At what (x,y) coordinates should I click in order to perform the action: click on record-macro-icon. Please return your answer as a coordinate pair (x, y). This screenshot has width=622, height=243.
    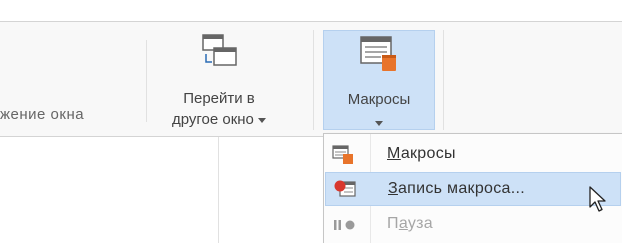
    Looking at the image, I should click on (345, 188).